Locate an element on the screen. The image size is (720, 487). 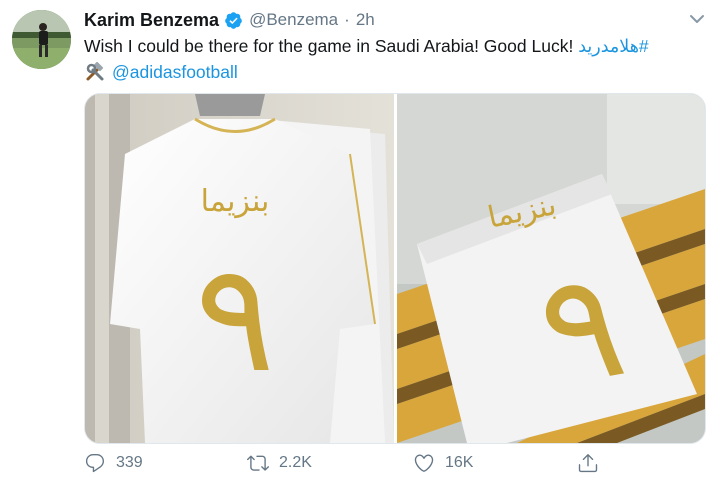
jersey-number-right: ٩ is located at coordinates (582, 329).